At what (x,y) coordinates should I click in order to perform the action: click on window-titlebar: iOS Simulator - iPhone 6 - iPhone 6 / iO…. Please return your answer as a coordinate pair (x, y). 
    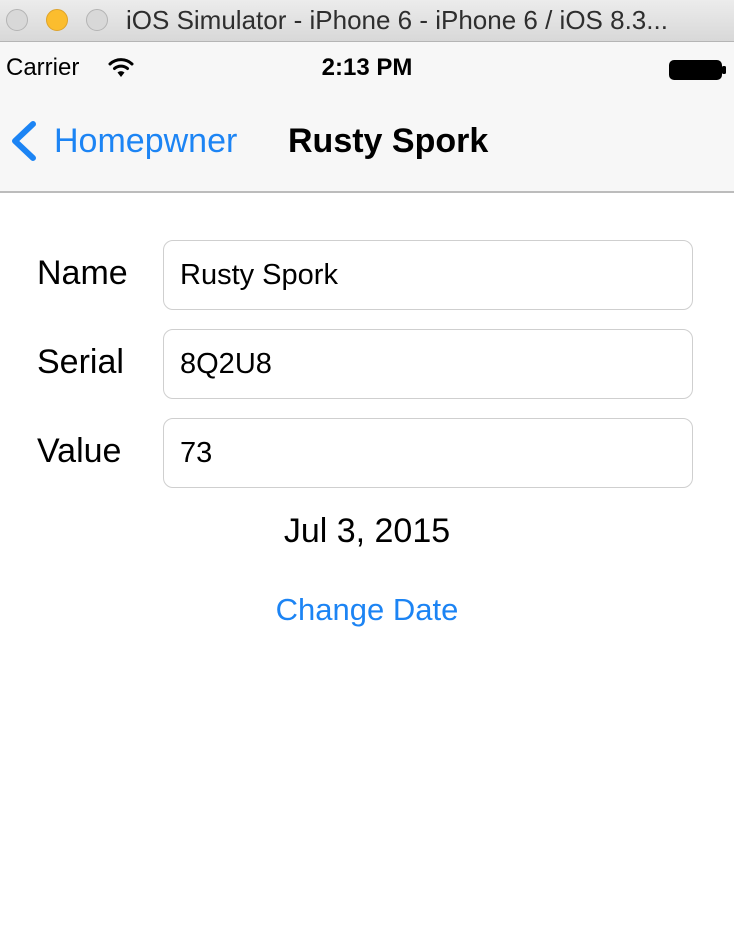
    Looking at the image, I should click on (367, 21).